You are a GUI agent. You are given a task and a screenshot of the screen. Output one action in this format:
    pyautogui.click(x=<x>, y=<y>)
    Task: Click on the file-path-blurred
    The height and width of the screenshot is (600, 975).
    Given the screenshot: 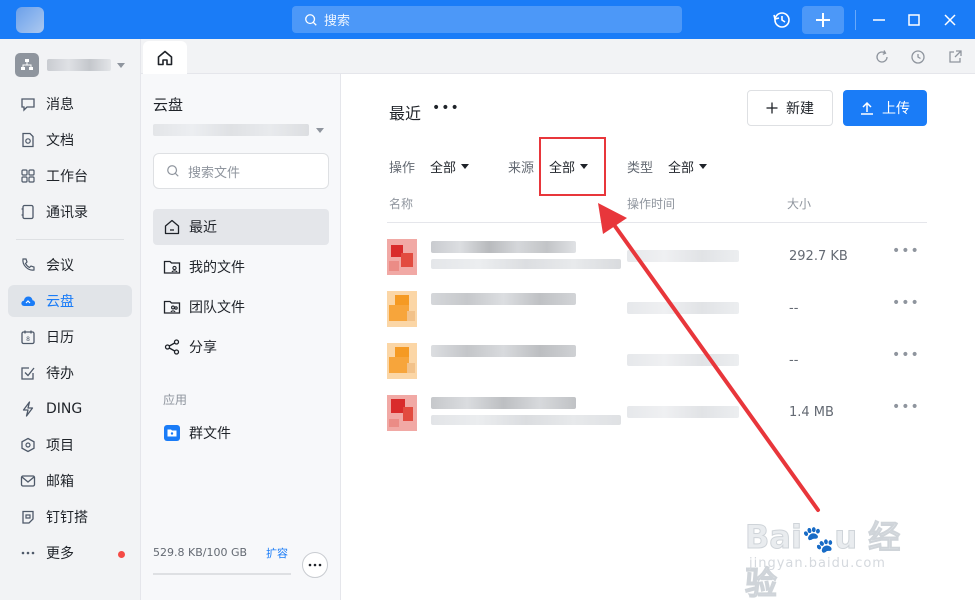 What is the action you would take?
    pyautogui.click(x=526, y=420)
    